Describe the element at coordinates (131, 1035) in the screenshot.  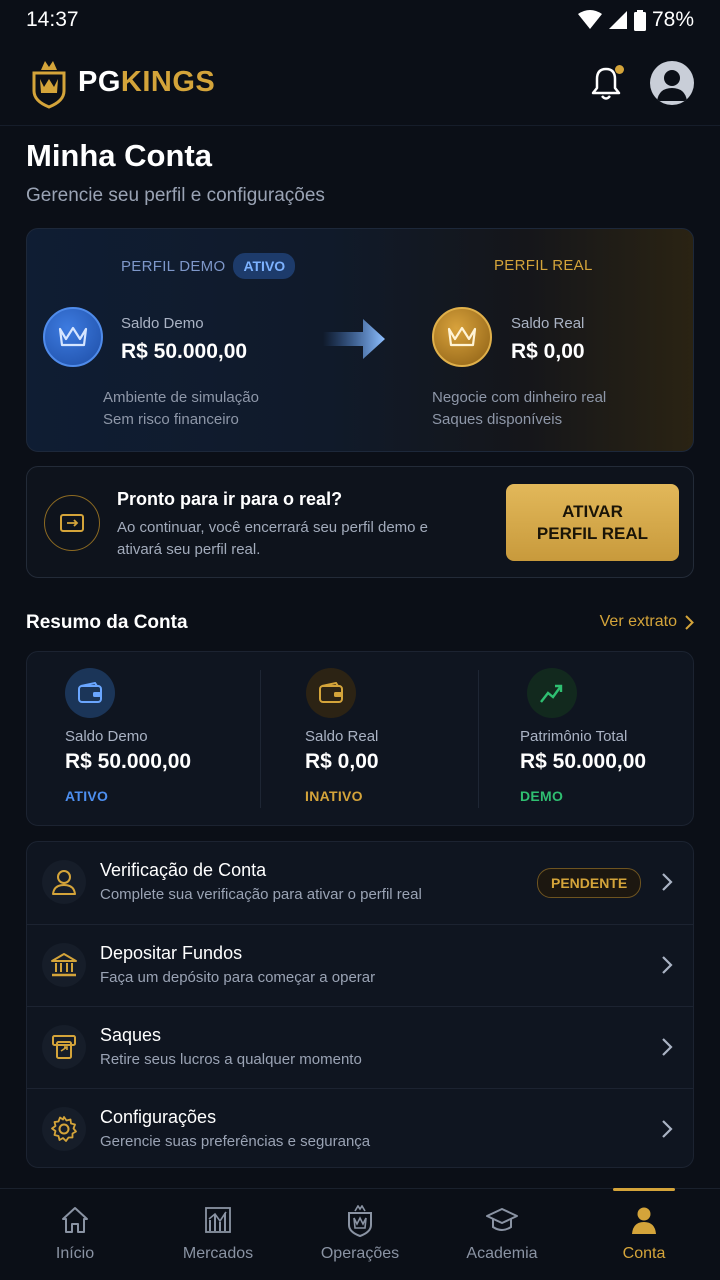
I see `menu-item-title: Saques` at that location.